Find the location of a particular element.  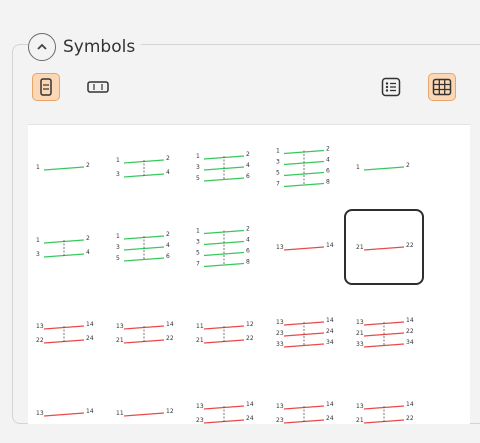

terminal-label: 34 is located at coordinates (410, 342).